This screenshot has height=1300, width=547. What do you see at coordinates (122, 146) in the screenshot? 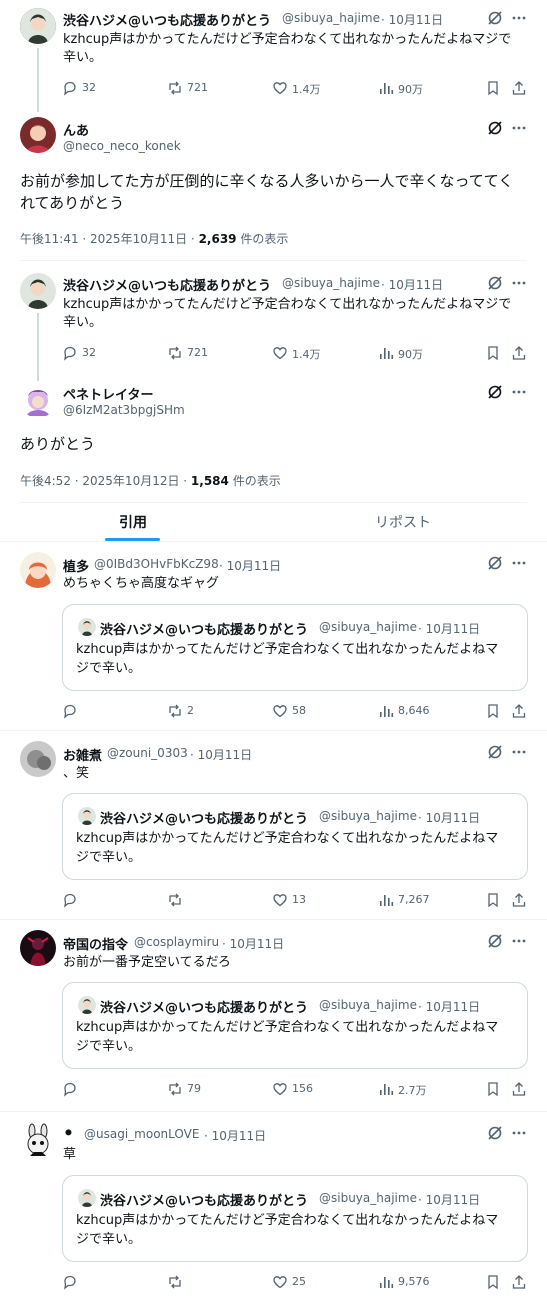
I see `author-handle: @neco_neco_konek` at bounding box center [122, 146].